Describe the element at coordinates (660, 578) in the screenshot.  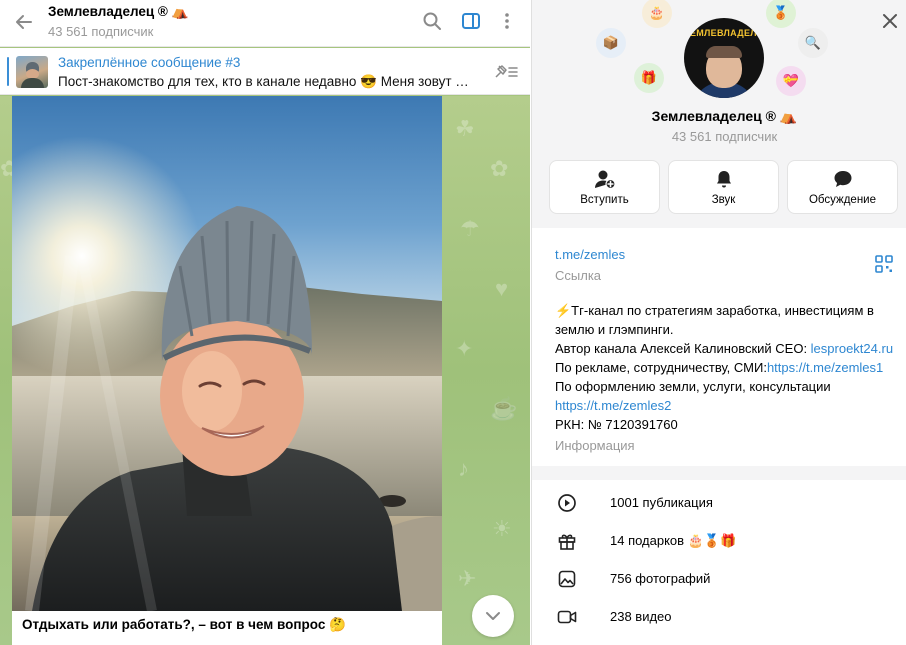
I see `stat-photos-label: 756 фотографий` at that location.